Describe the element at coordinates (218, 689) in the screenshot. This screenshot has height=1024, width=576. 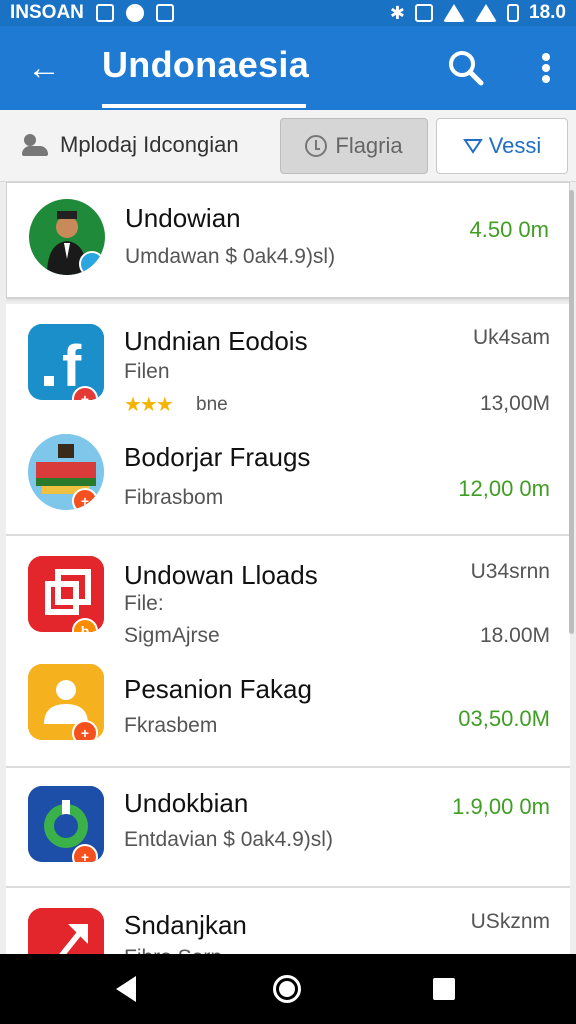
I see `app-name: Pesanion Fakag` at that location.